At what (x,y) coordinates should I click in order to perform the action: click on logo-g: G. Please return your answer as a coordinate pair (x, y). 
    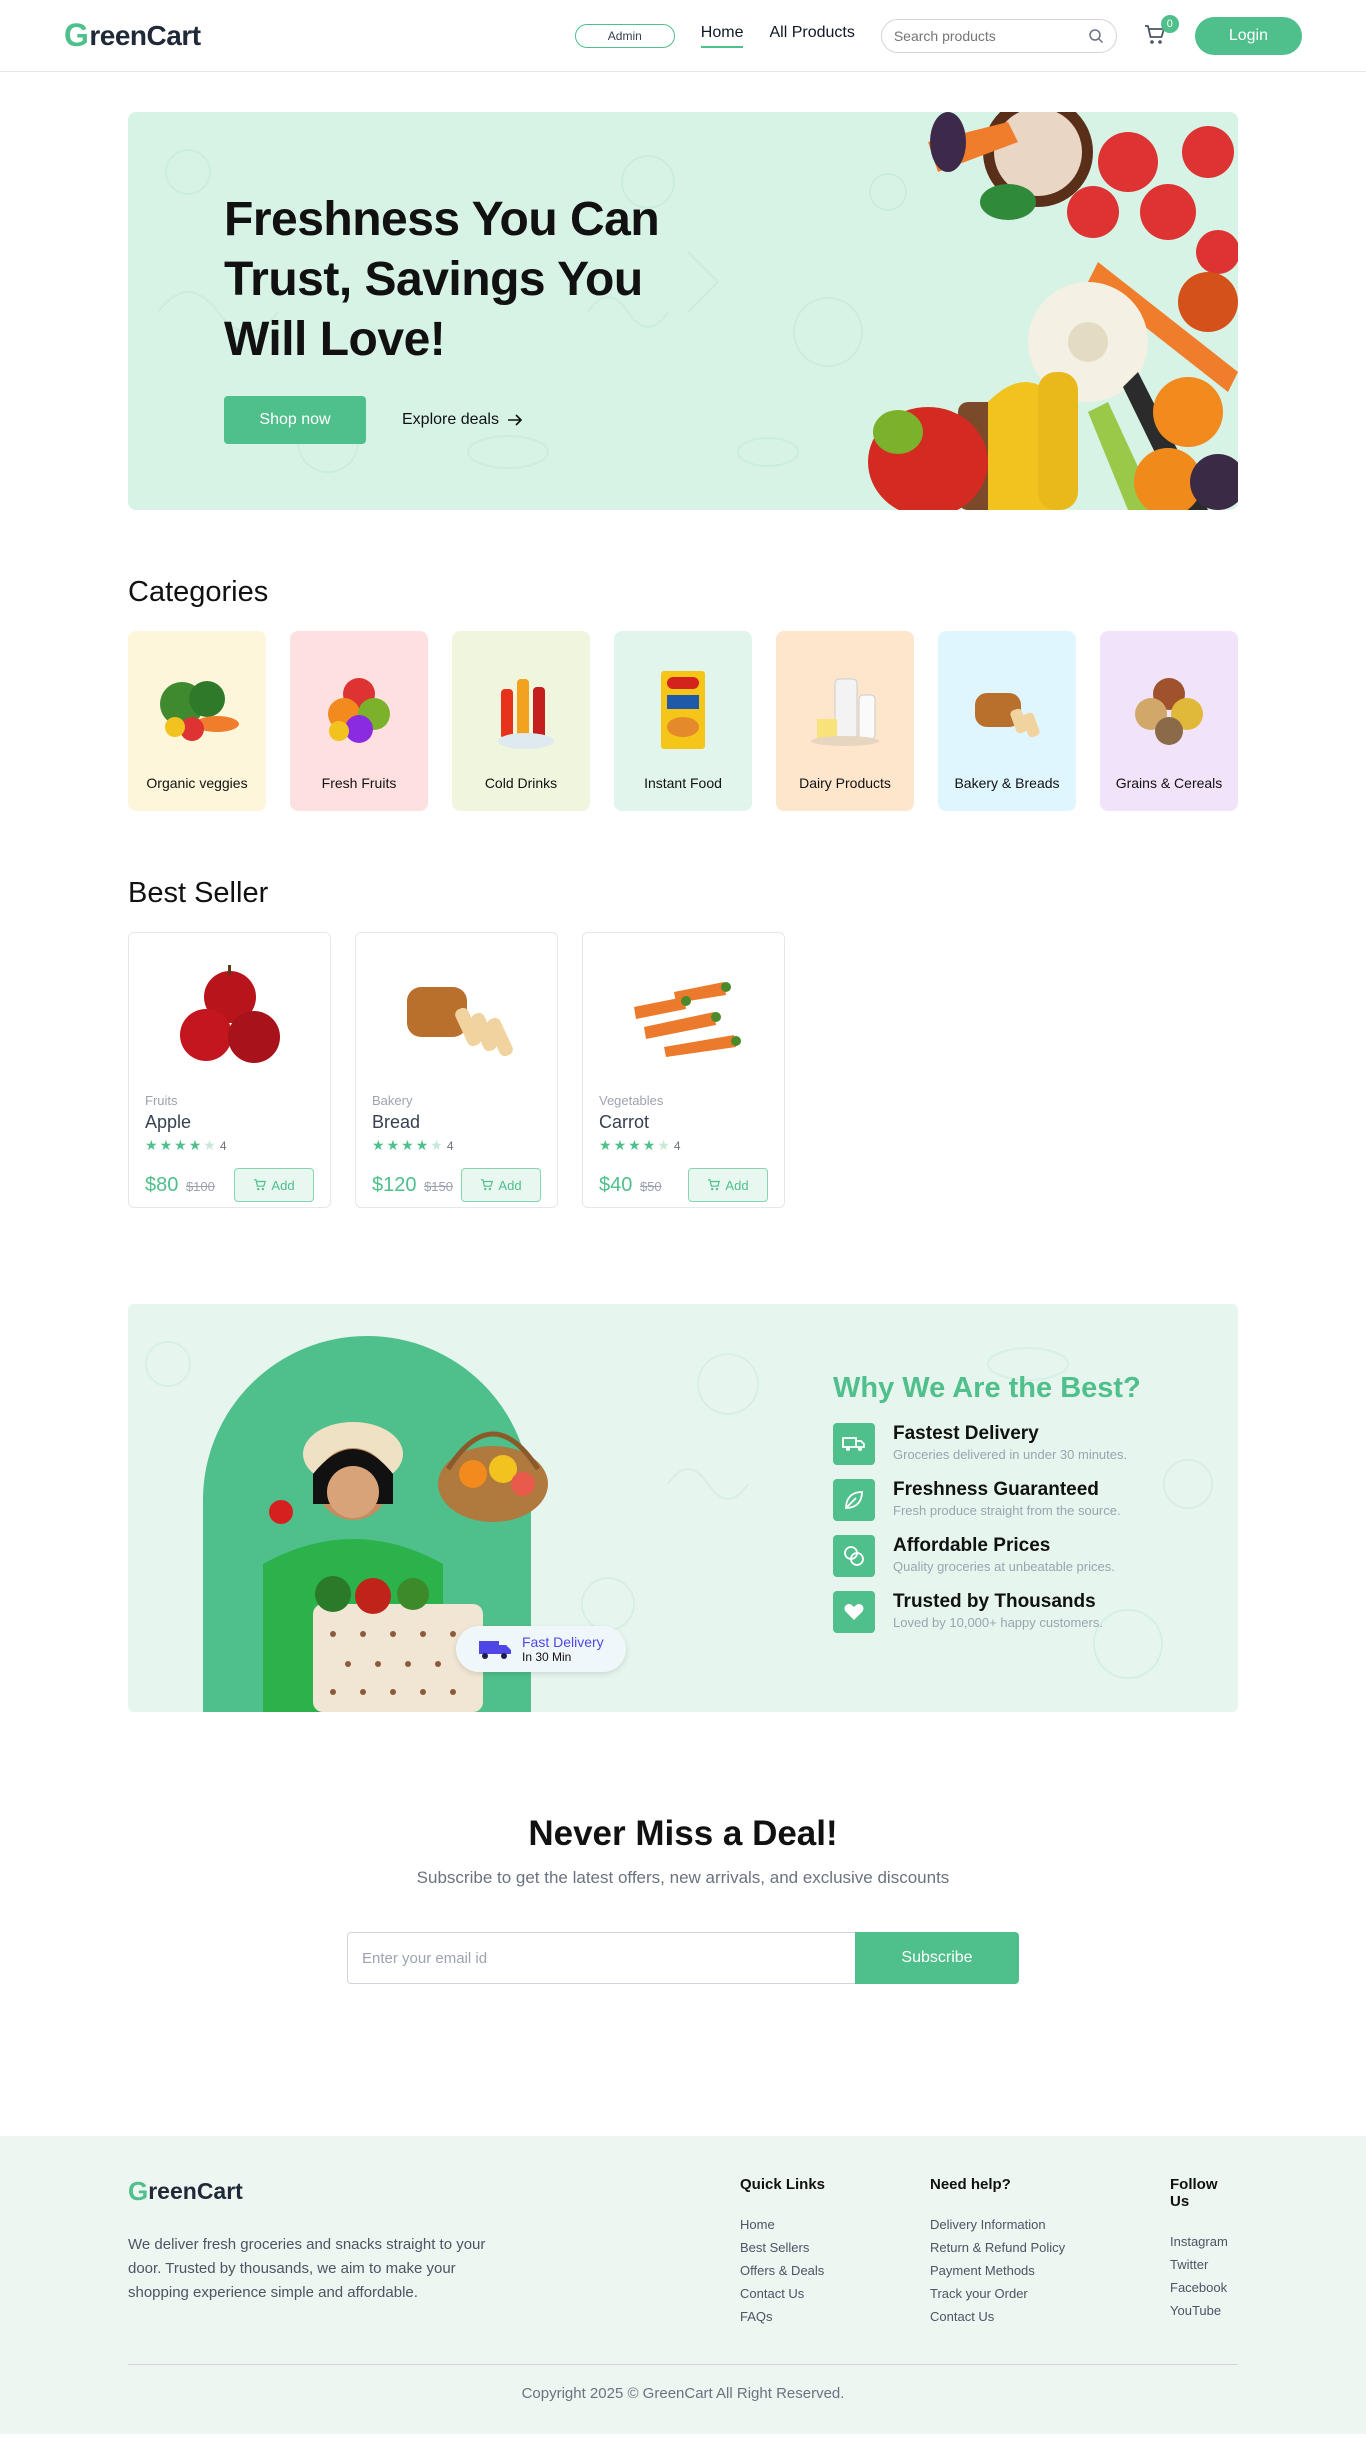
    Looking at the image, I should click on (76, 35).